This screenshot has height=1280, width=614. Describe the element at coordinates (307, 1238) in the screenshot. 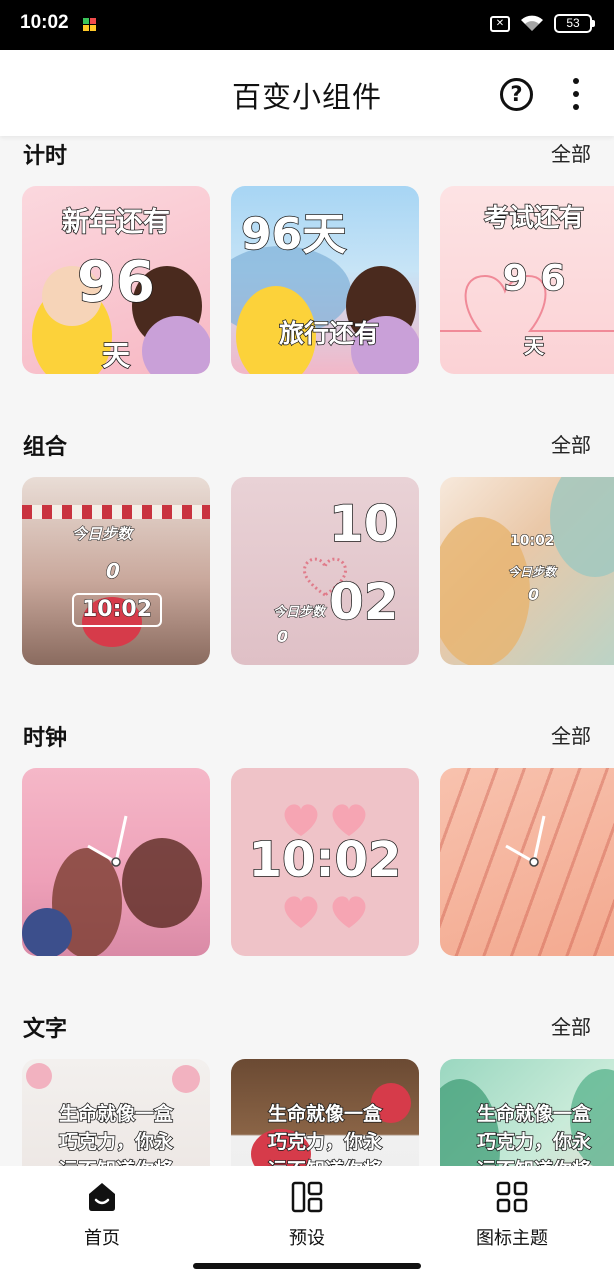

I see `nav-label: 预设` at that location.